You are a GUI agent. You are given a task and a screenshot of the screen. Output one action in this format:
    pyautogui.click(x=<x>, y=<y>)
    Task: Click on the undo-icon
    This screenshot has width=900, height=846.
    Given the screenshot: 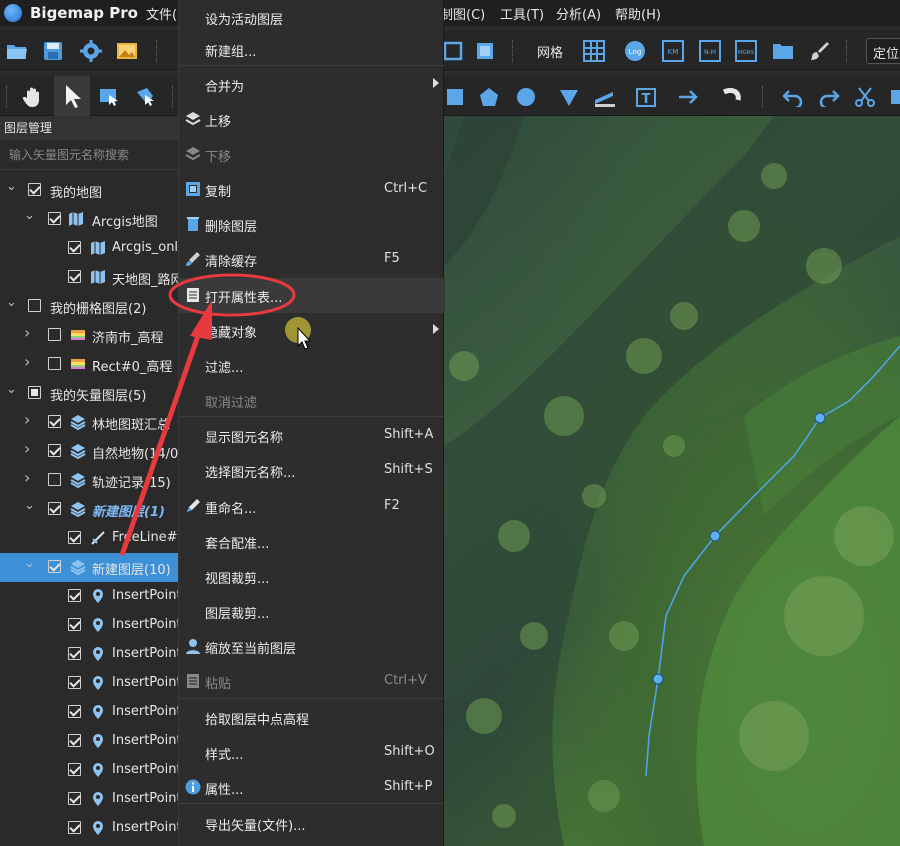 What is the action you would take?
    pyautogui.click(x=793, y=97)
    